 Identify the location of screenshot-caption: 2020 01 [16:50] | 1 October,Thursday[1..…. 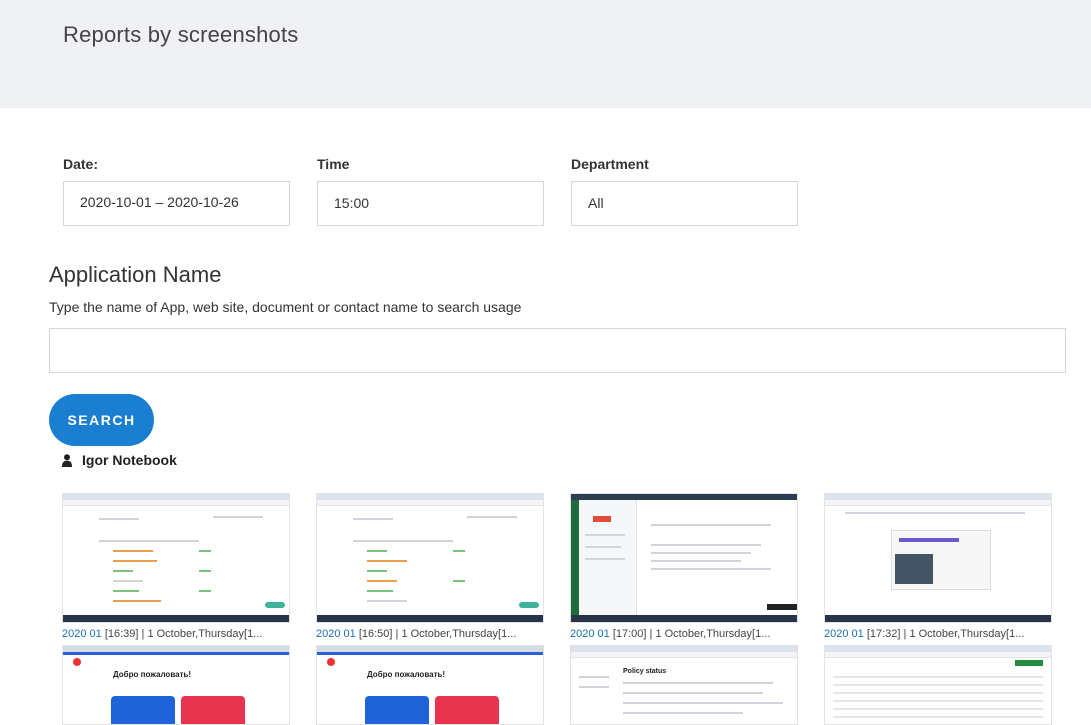
(430, 634).